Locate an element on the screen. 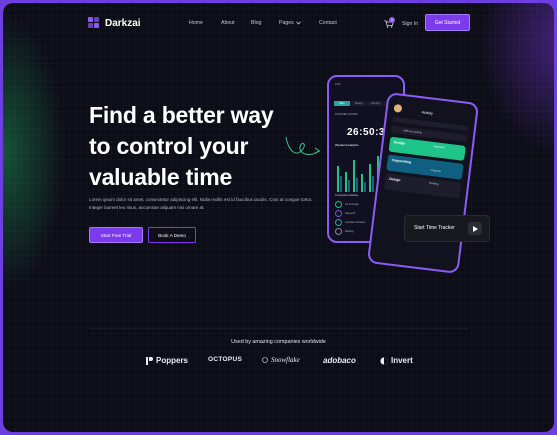 The height and width of the screenshot is (435, 557). card-tag: Important is located at coordinates (439, 147).